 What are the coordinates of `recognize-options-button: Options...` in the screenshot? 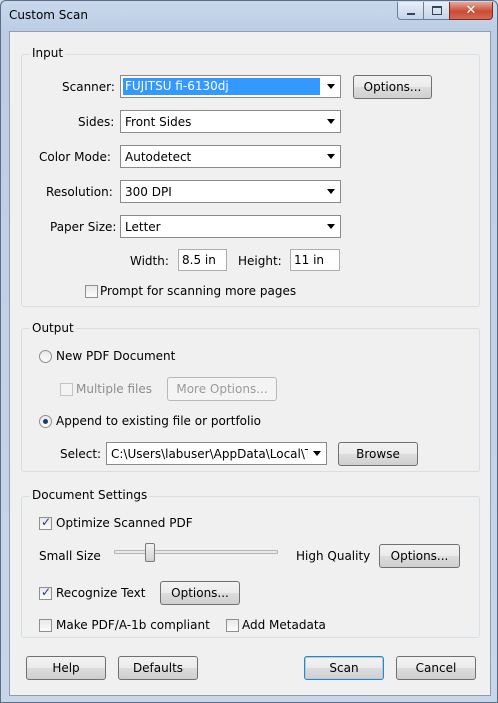 It's located at (200, 593).